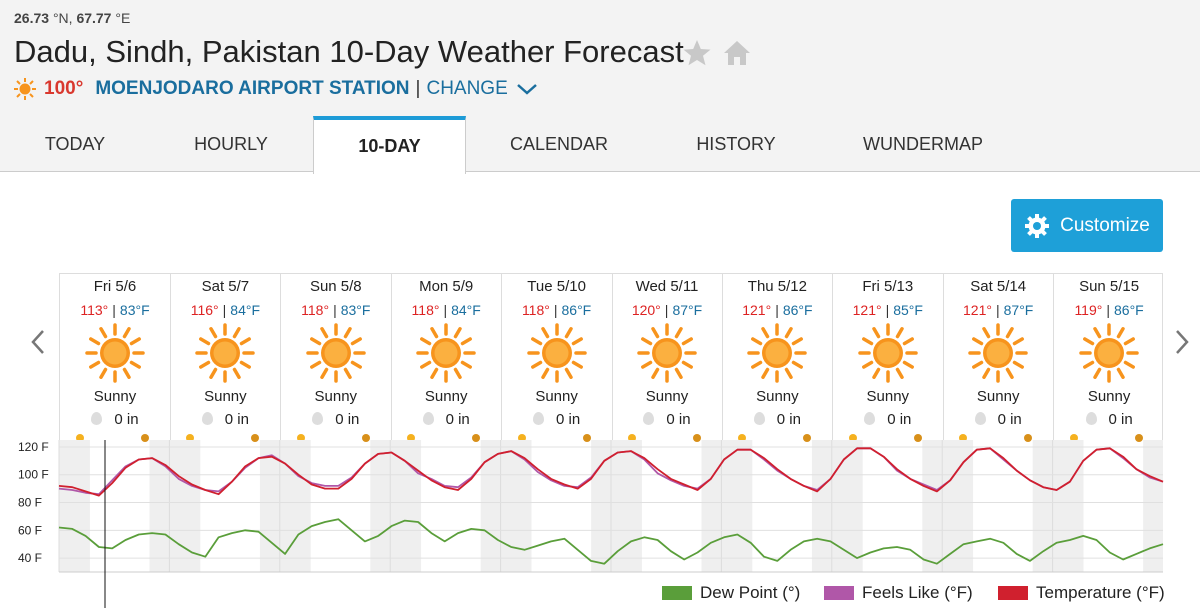 The width and height of the screenshot is (1200, 608). I want to click on day-column: Sat 5/14 121° | 87°F Sunny 0 in, so click(999, 360).